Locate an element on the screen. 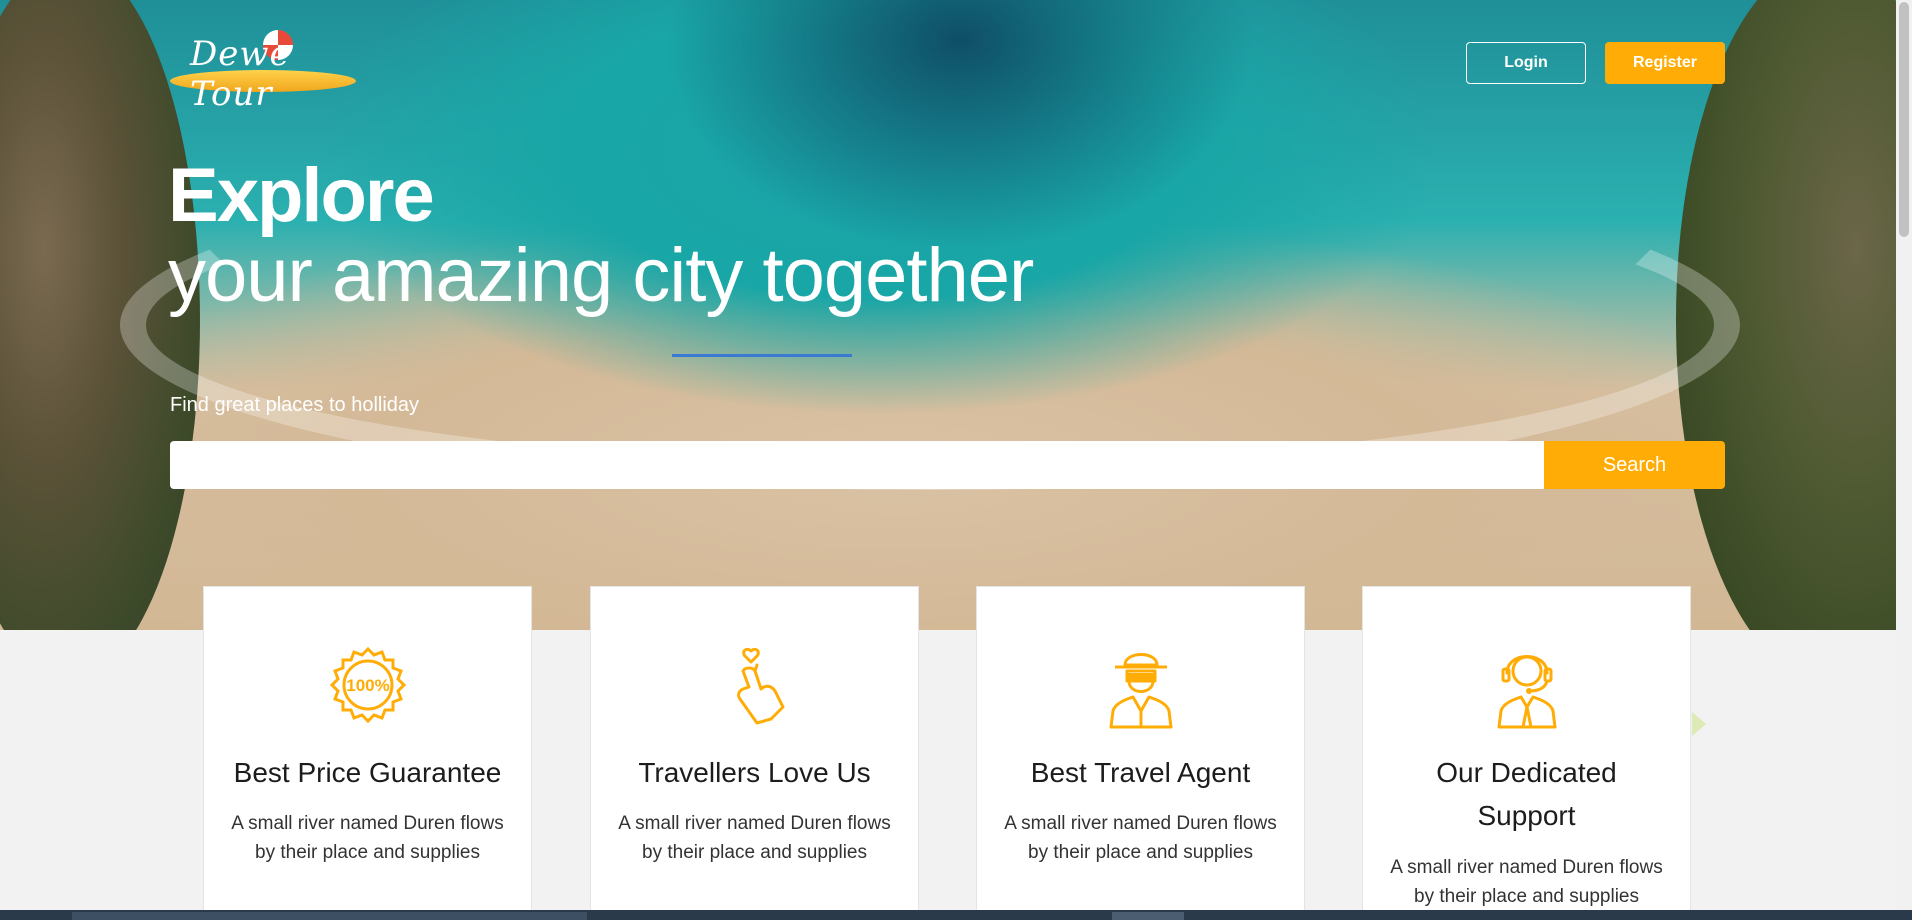 This screenshot has height=920, width=1912. hero-title-light: your amazing city together is located at coordinates (601, 275).